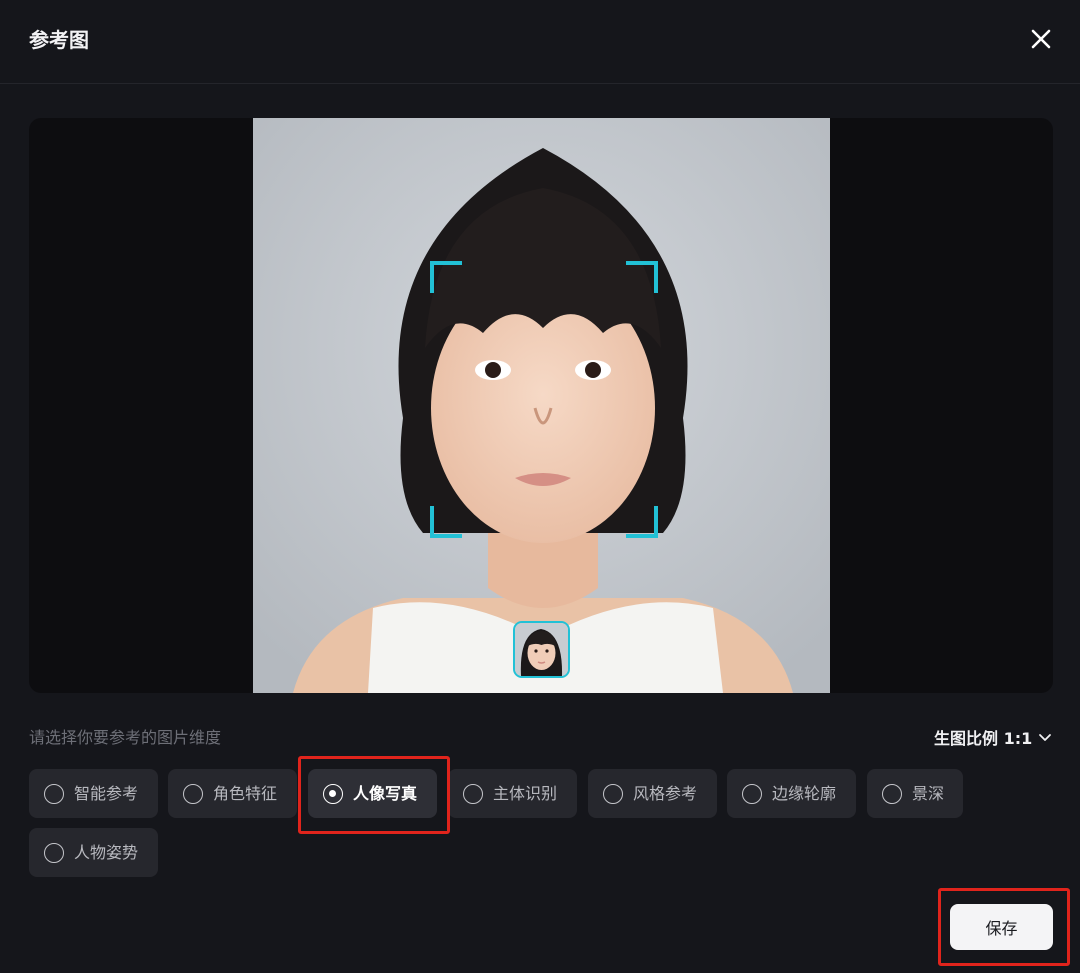 This screenshot has width=1080, height=973. What do you see at coordinates (385, 793) in the screenshot?
I see `option-label: 人像写真` at bounding box center [385, 793].